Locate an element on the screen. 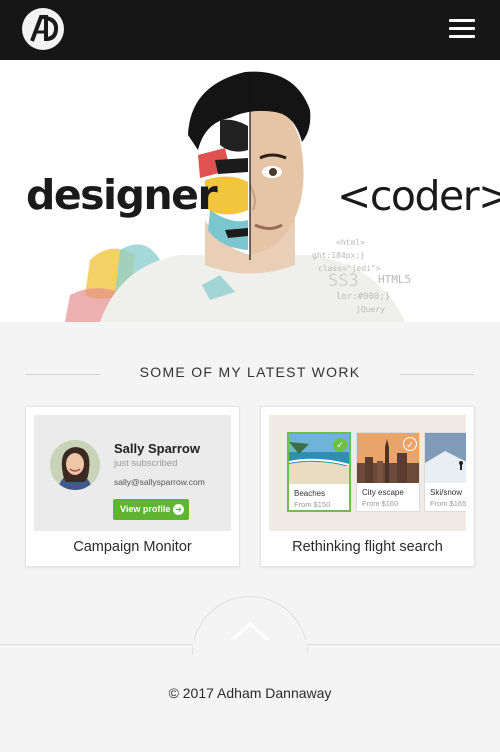  section-title: SOME OF MY LATEST WORK is located at coordinates (250, 372).